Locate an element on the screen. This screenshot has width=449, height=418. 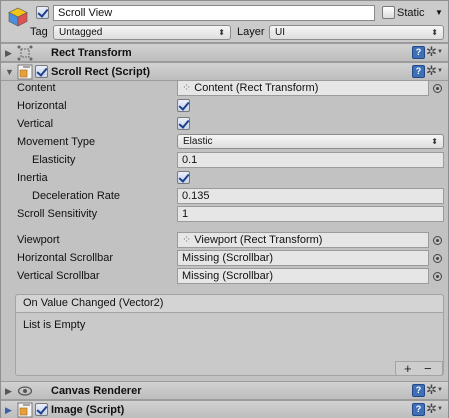
movement-type-label: Movement Type is located at coordinates (56, 142).